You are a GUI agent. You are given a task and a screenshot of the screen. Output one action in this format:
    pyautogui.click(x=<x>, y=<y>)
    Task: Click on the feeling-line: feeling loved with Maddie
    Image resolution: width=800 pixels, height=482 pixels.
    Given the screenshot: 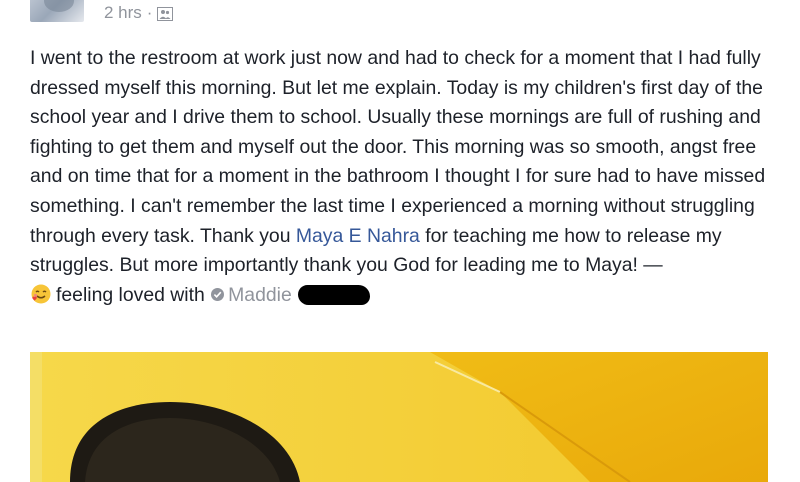 What is the action you would take?
    pyautogui.click(x=200, y=295)
    